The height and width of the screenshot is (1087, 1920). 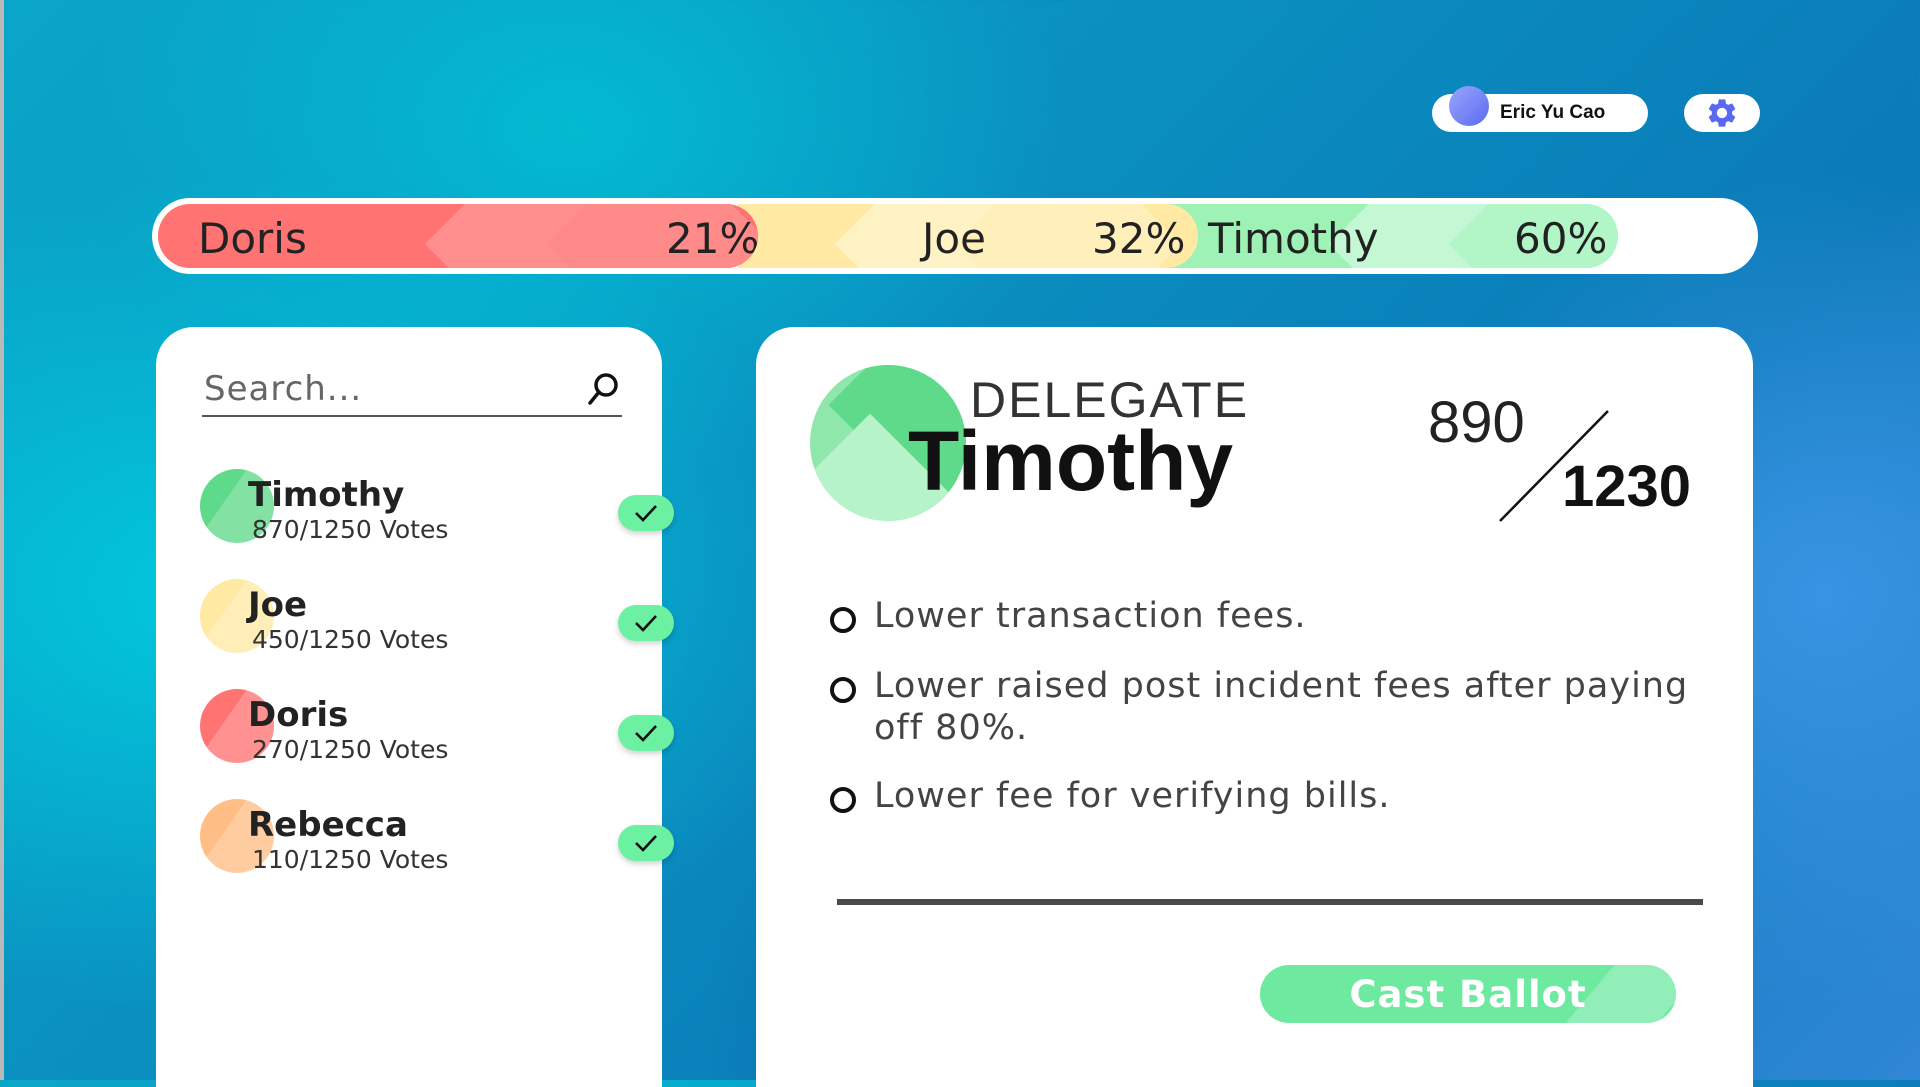 What do you see at coordinates (2, 540) in the screenshot?
I see `window-edge` at bounding box center [2, 540].